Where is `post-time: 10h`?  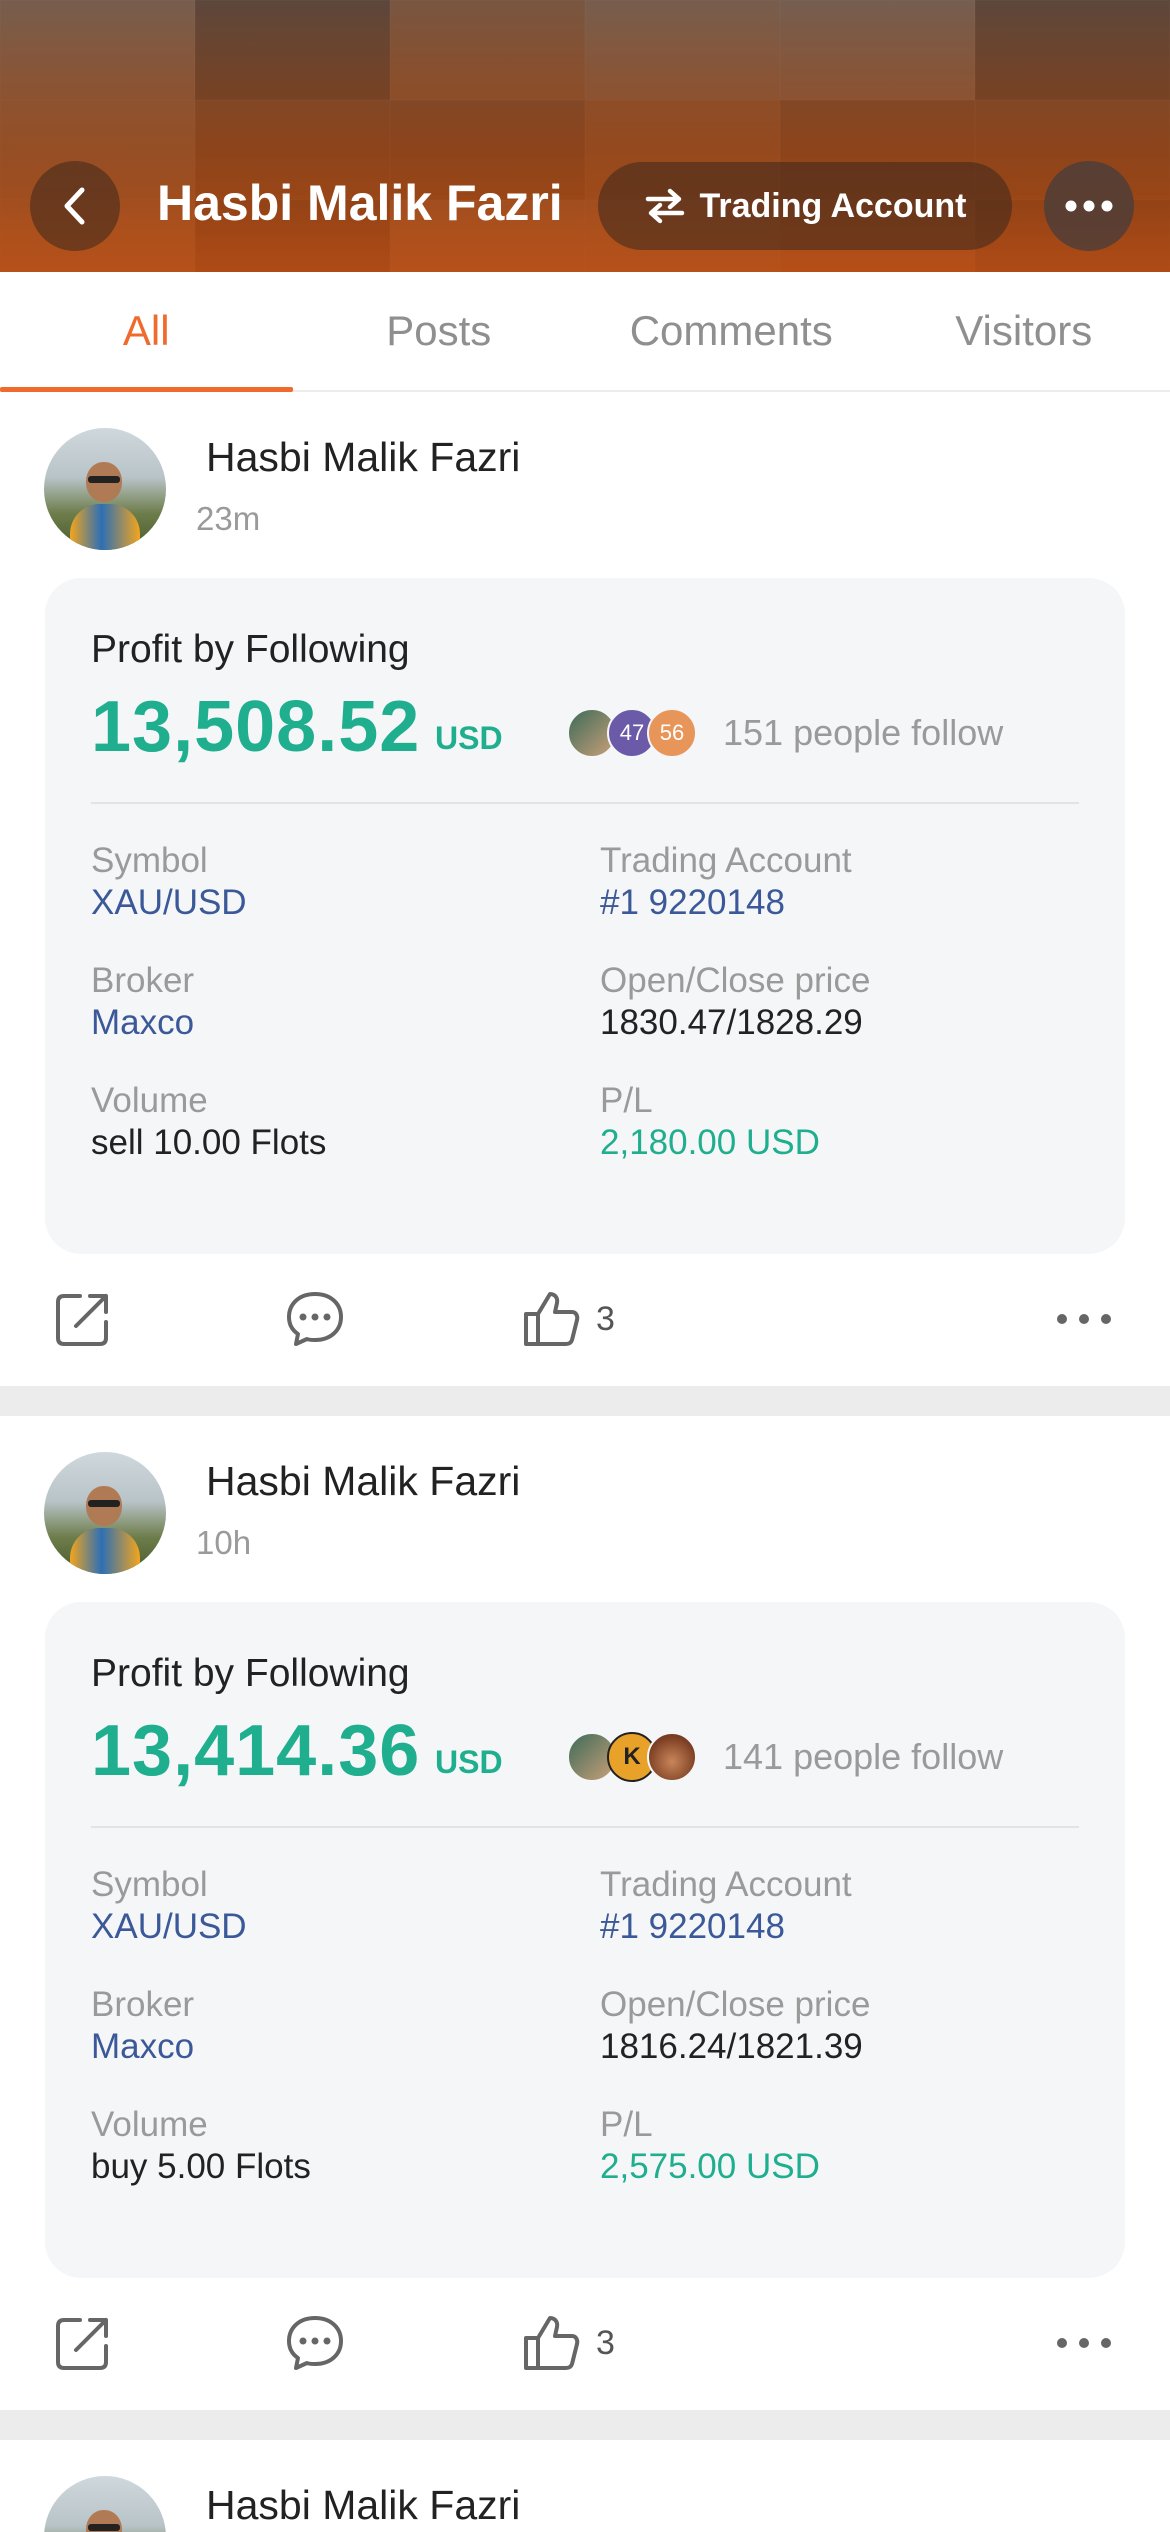 post-time: 10h is located at coordinates (224, 1542).